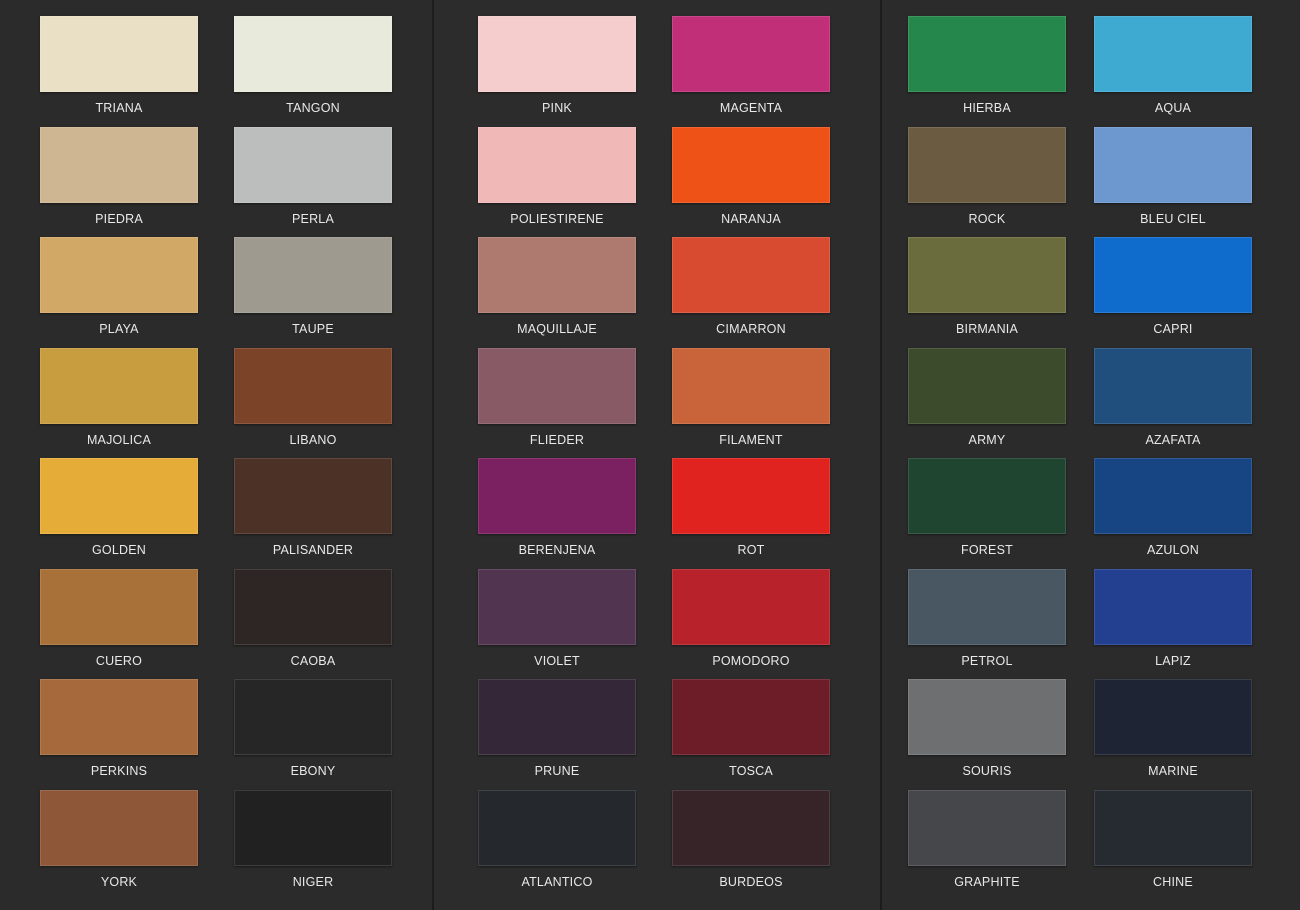 This screenshot has width=1300, height=910. I want to click on swatch-label: MAQUILLAJE, so click(557, 329).